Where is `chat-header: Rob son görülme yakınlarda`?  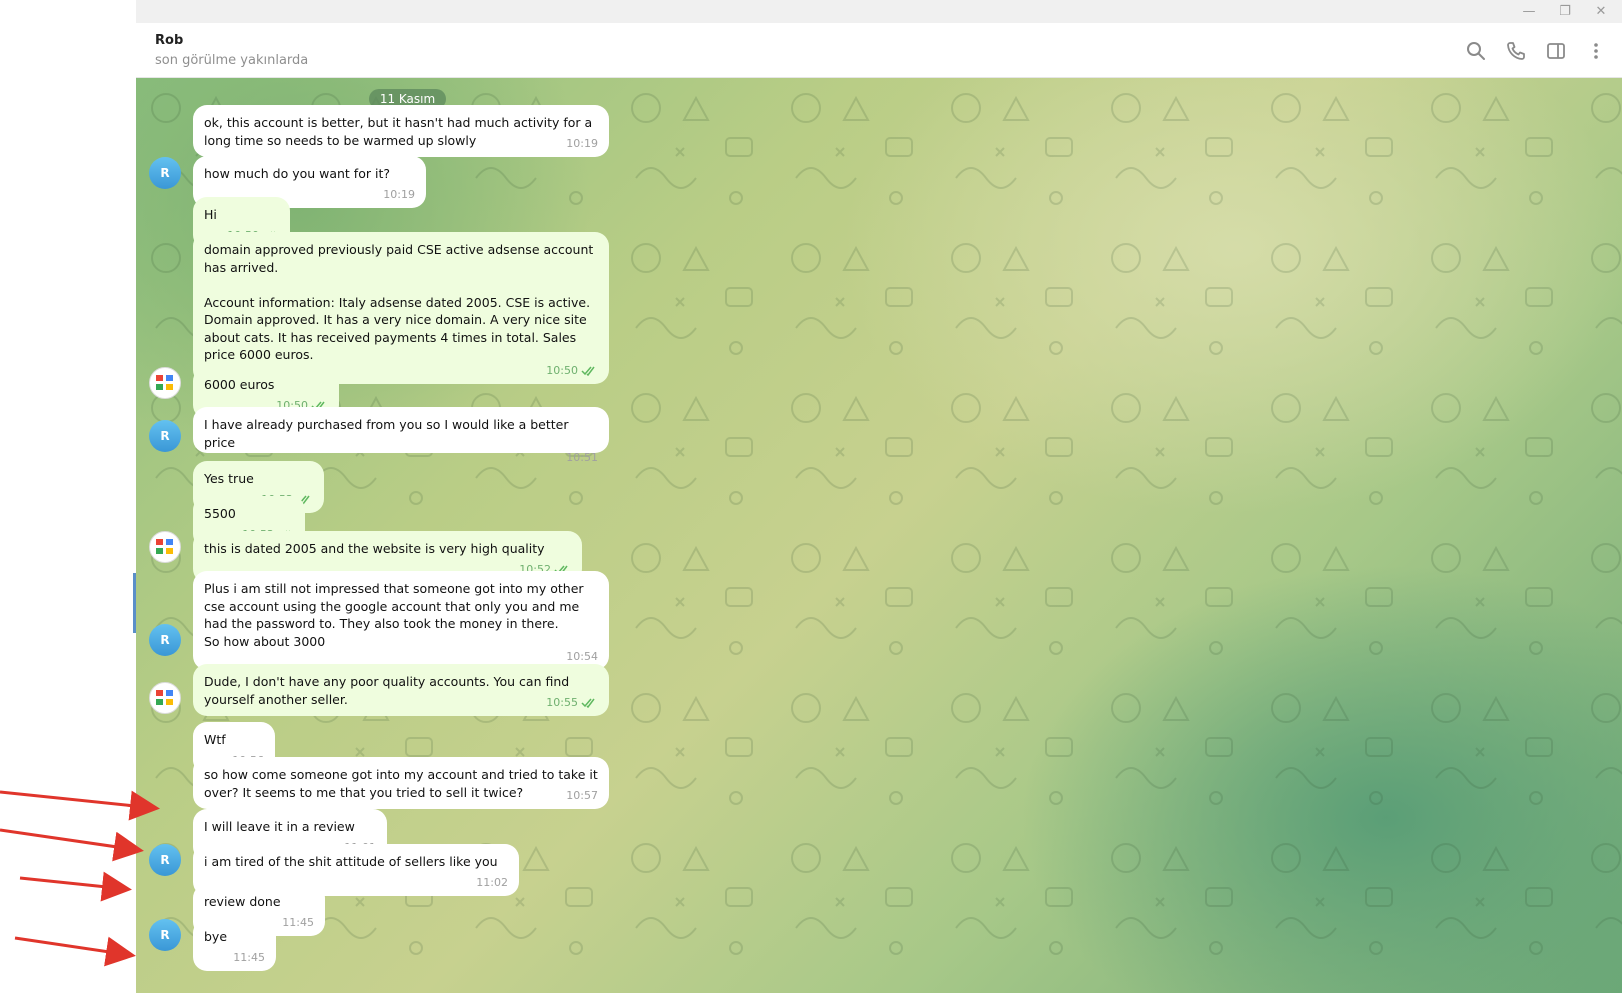 chat-header: Rob son görülme yakınlarda is located at coordinates (879, 50).